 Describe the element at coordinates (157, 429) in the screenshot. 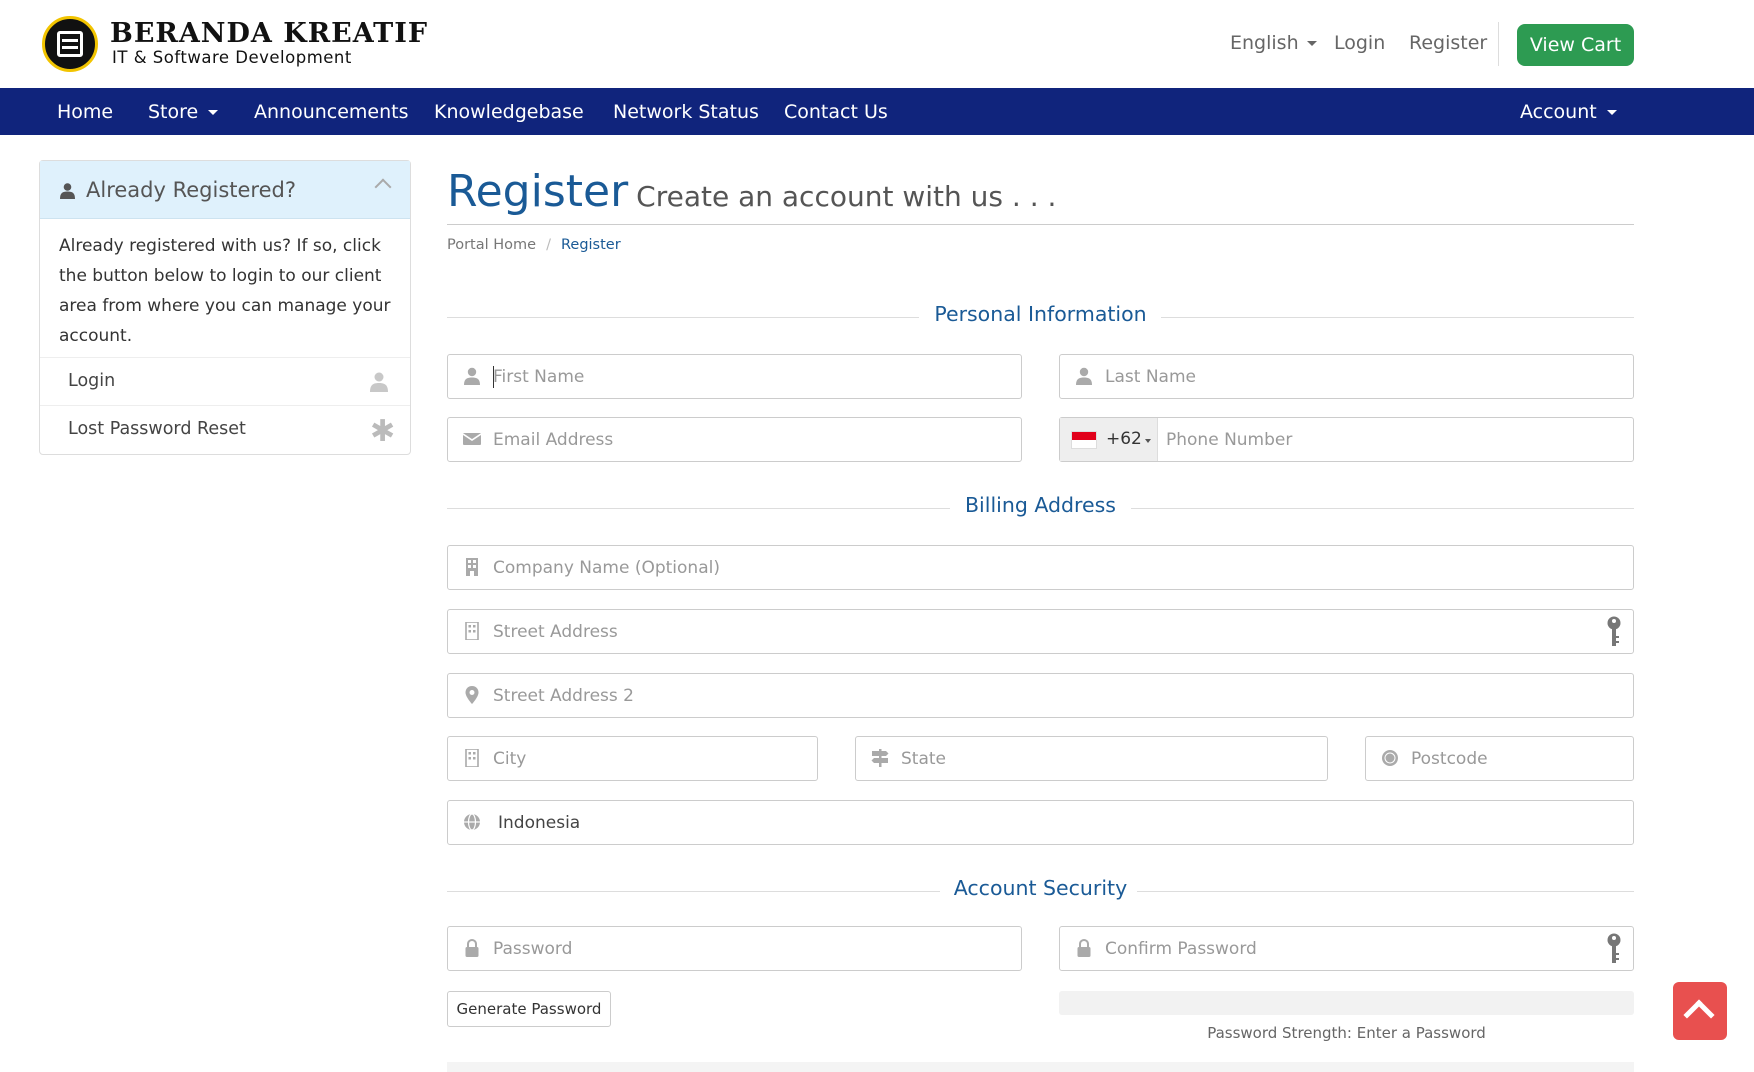

I see `sidebar-lost-password-label: Lost Password Reset` at that location.